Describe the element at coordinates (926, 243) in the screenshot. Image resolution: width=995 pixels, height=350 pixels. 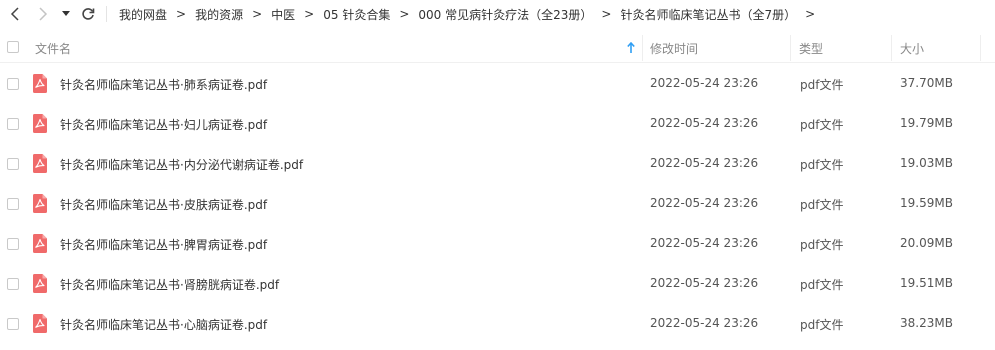
I see `file-size: 20.09MB` at that location.